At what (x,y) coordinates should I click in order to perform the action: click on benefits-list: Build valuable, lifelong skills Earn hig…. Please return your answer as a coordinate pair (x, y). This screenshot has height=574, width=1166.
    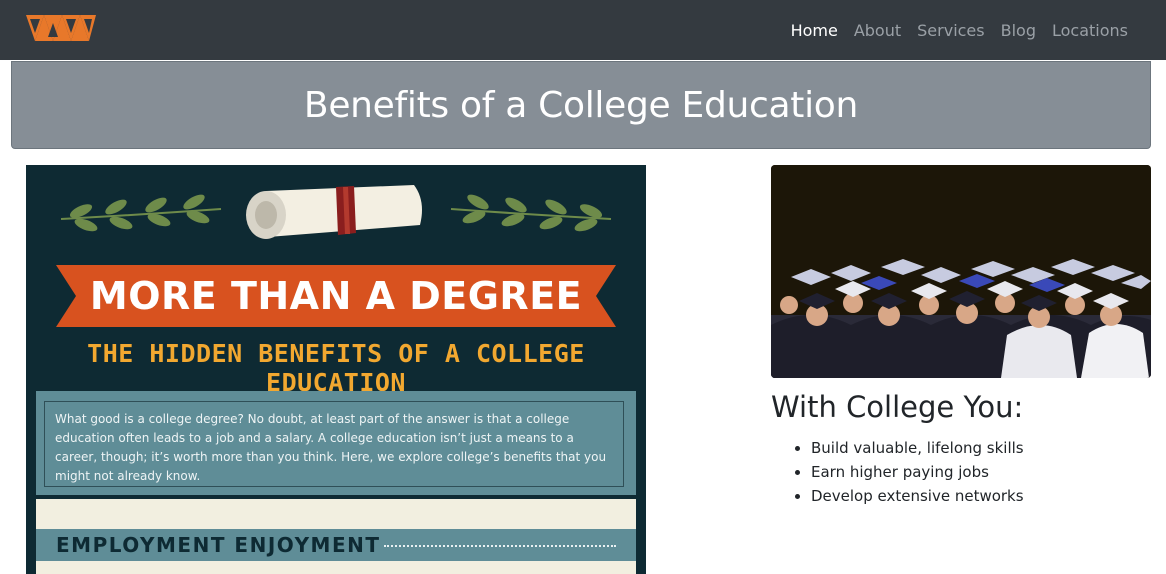
    Looking at the image, I should click on (897, 472).